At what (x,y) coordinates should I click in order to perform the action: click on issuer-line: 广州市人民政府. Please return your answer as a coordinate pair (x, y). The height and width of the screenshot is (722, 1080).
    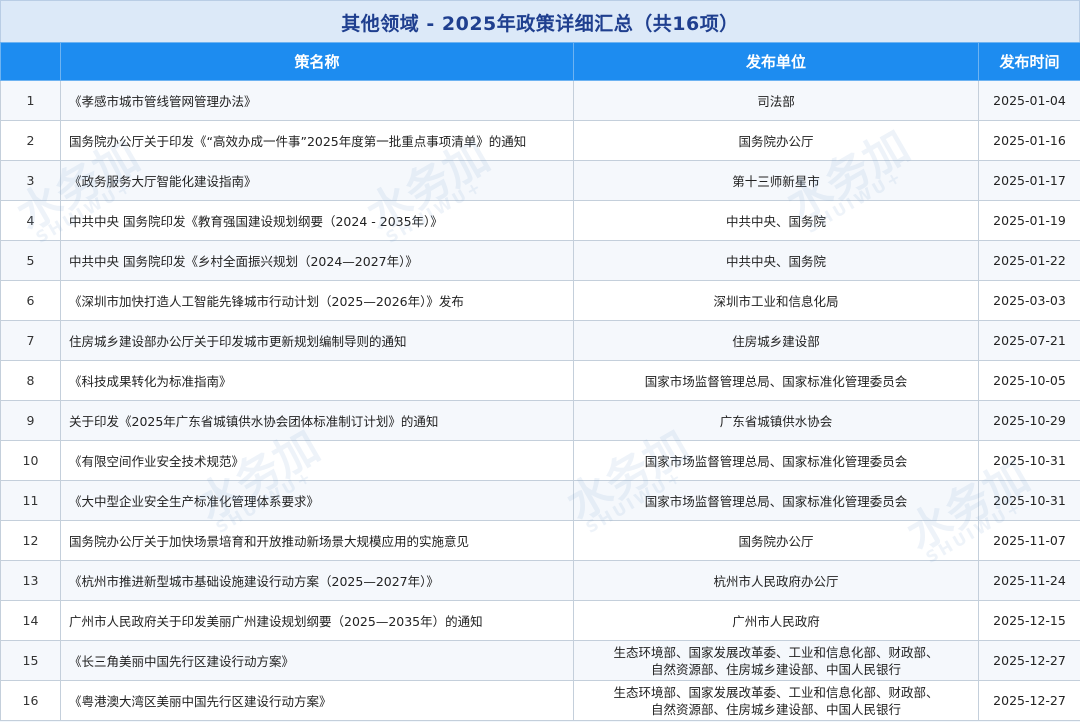
    Looking at the image, I should click on (776, 621).